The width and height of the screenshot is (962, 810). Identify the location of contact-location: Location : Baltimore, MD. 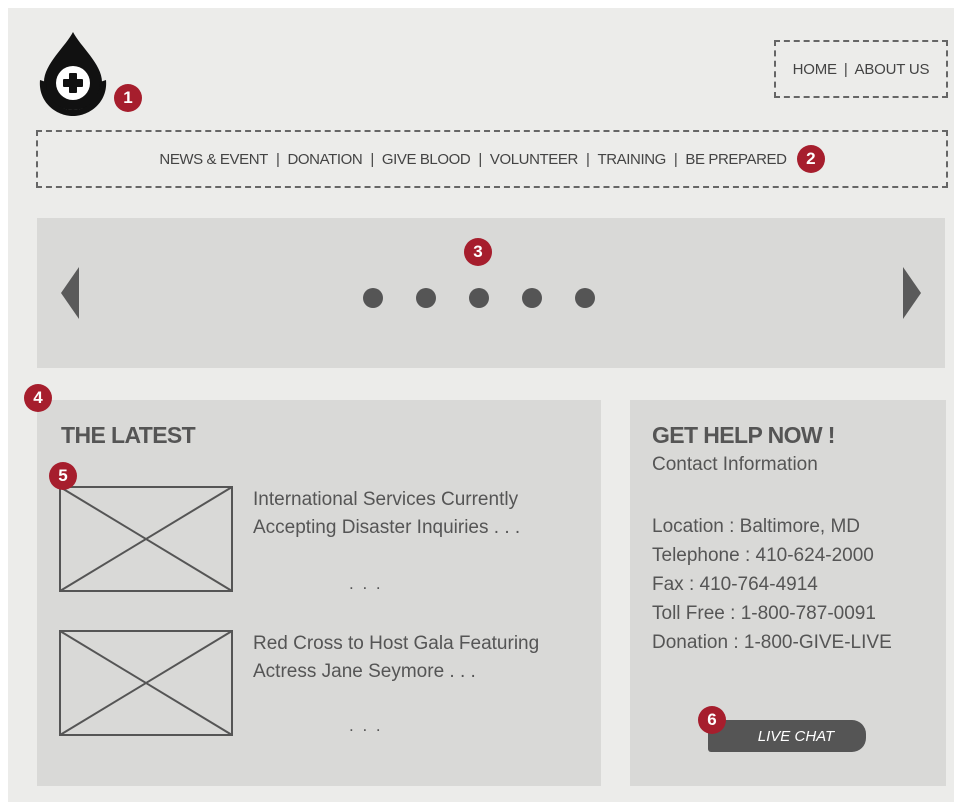
(756, 526).